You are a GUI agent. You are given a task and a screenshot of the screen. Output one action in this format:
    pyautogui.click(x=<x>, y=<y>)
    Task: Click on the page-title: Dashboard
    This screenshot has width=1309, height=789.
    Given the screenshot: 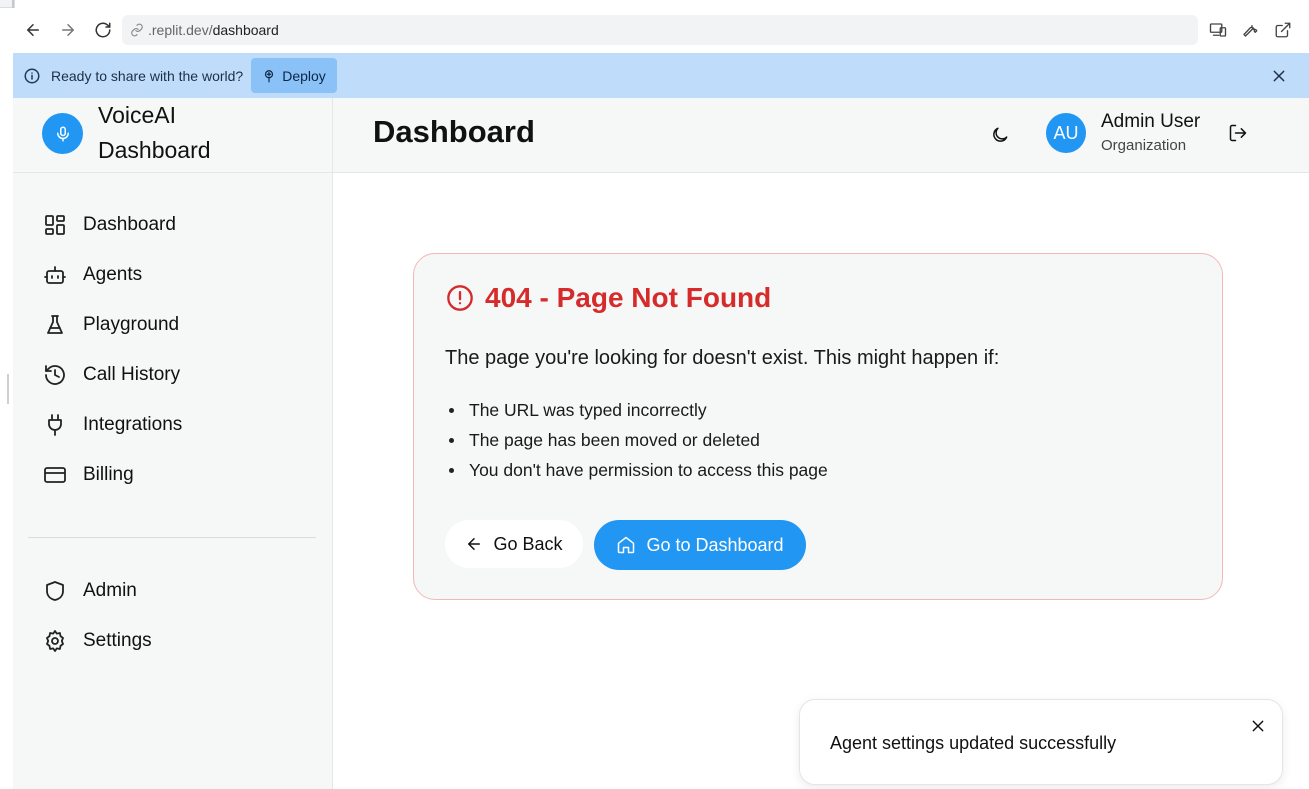 What is the action you would take?
    pyautogui.click(x=454, y=131)
    